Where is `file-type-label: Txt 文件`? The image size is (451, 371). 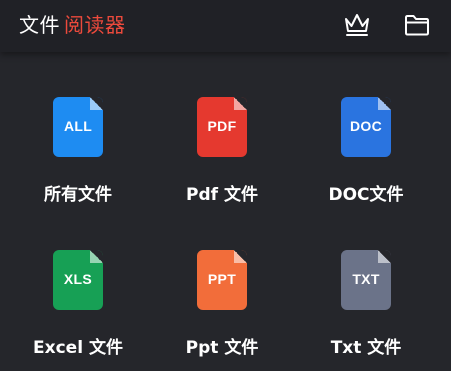
file-type-label: Txt 文件 is located at coordinates (366, 348).